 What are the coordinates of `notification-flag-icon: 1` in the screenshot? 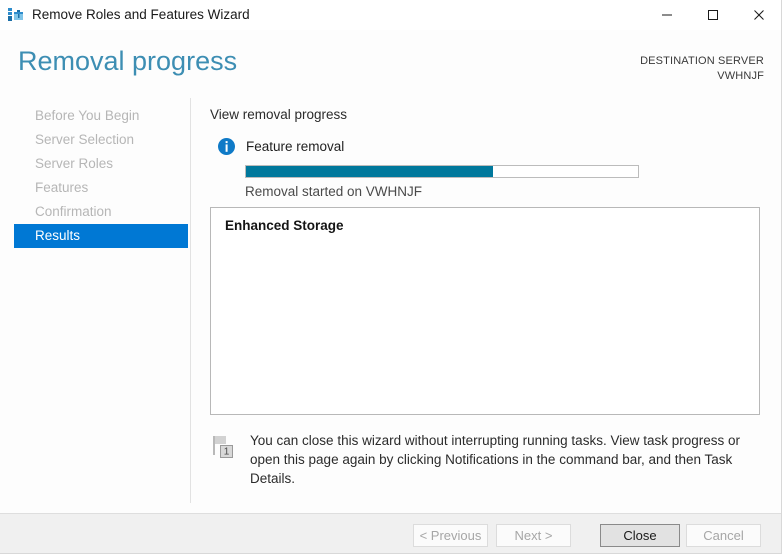 It's located at (225, 448).